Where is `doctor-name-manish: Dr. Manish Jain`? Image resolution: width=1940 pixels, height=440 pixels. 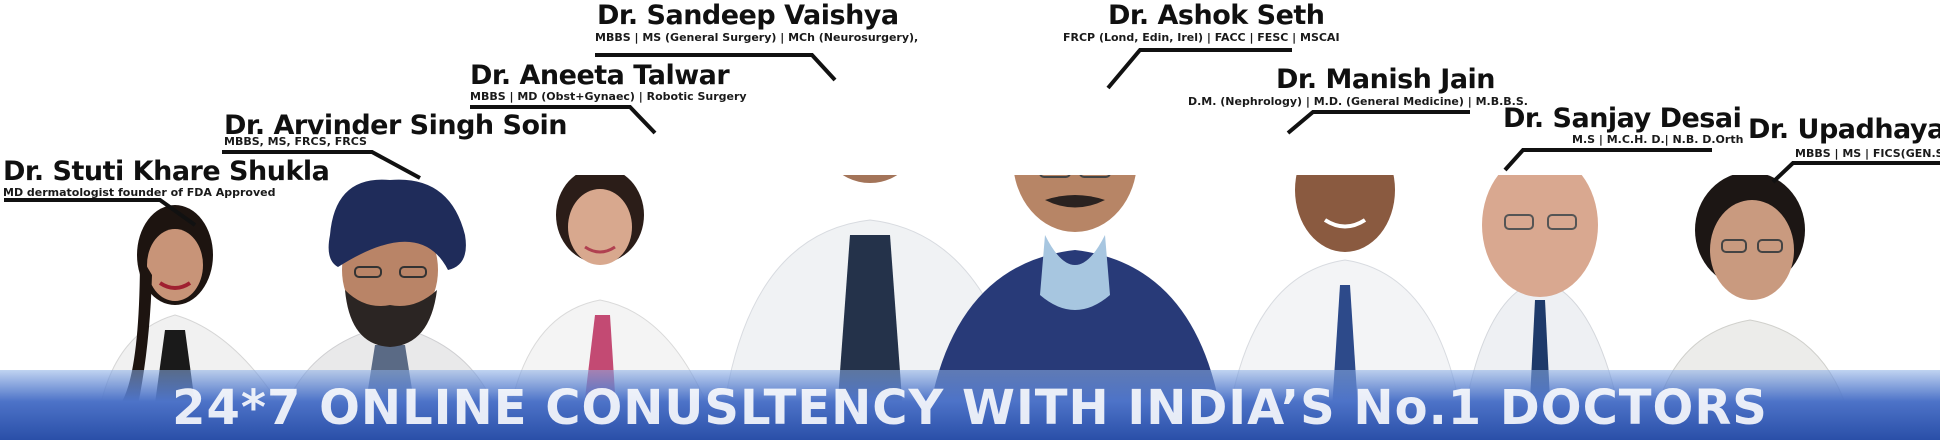 doctor-name-manish: Dr. Manish Jain is located at coordinates (1386, 79).